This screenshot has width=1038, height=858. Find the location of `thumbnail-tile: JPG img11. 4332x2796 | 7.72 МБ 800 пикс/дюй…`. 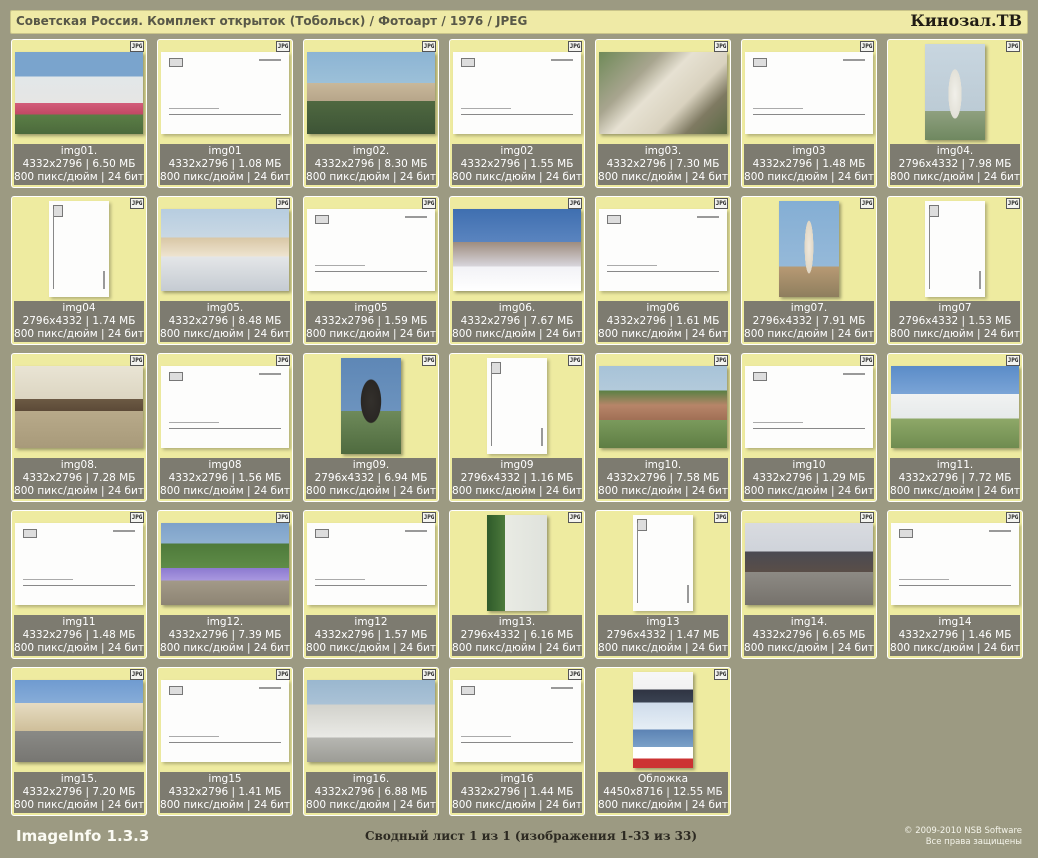

thumbnail-tile: JPG img11. 4332x2796 | 7.72 МБ 800 пикс/дюй… is located at coordinates (955, 427).